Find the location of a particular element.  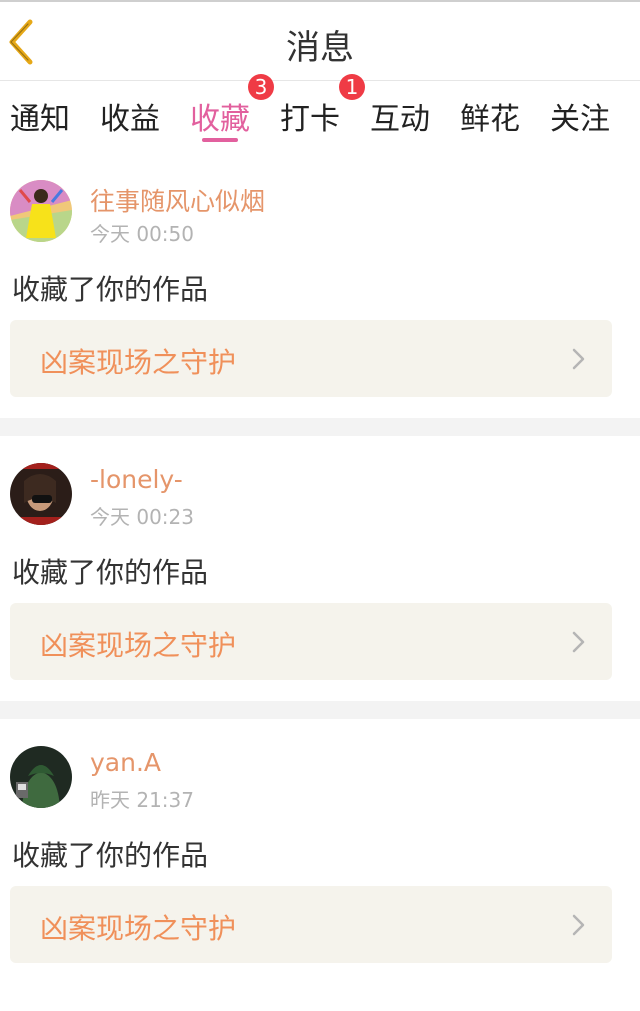

tab-favorites: 收藏 is located at coordinates (220, 116).